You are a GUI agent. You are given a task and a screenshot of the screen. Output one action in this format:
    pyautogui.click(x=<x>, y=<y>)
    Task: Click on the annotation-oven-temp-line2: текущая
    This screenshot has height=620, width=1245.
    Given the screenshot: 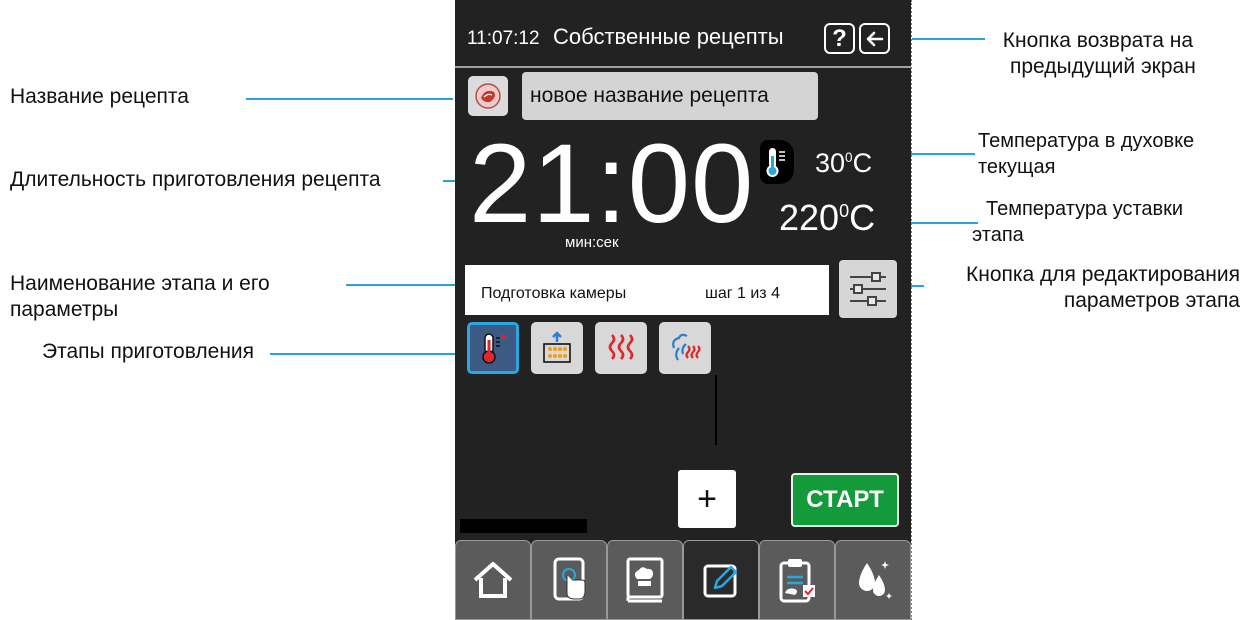 What is the action you would take?
    pyautogui.click(x=1017, y=167)
    